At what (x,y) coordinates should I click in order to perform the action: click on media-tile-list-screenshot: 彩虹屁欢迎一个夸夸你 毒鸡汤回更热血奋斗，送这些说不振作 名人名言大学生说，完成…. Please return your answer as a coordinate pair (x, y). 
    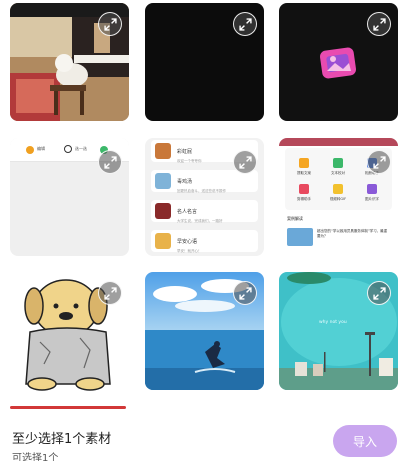
    Looking at the image, I should click on (204, 197).